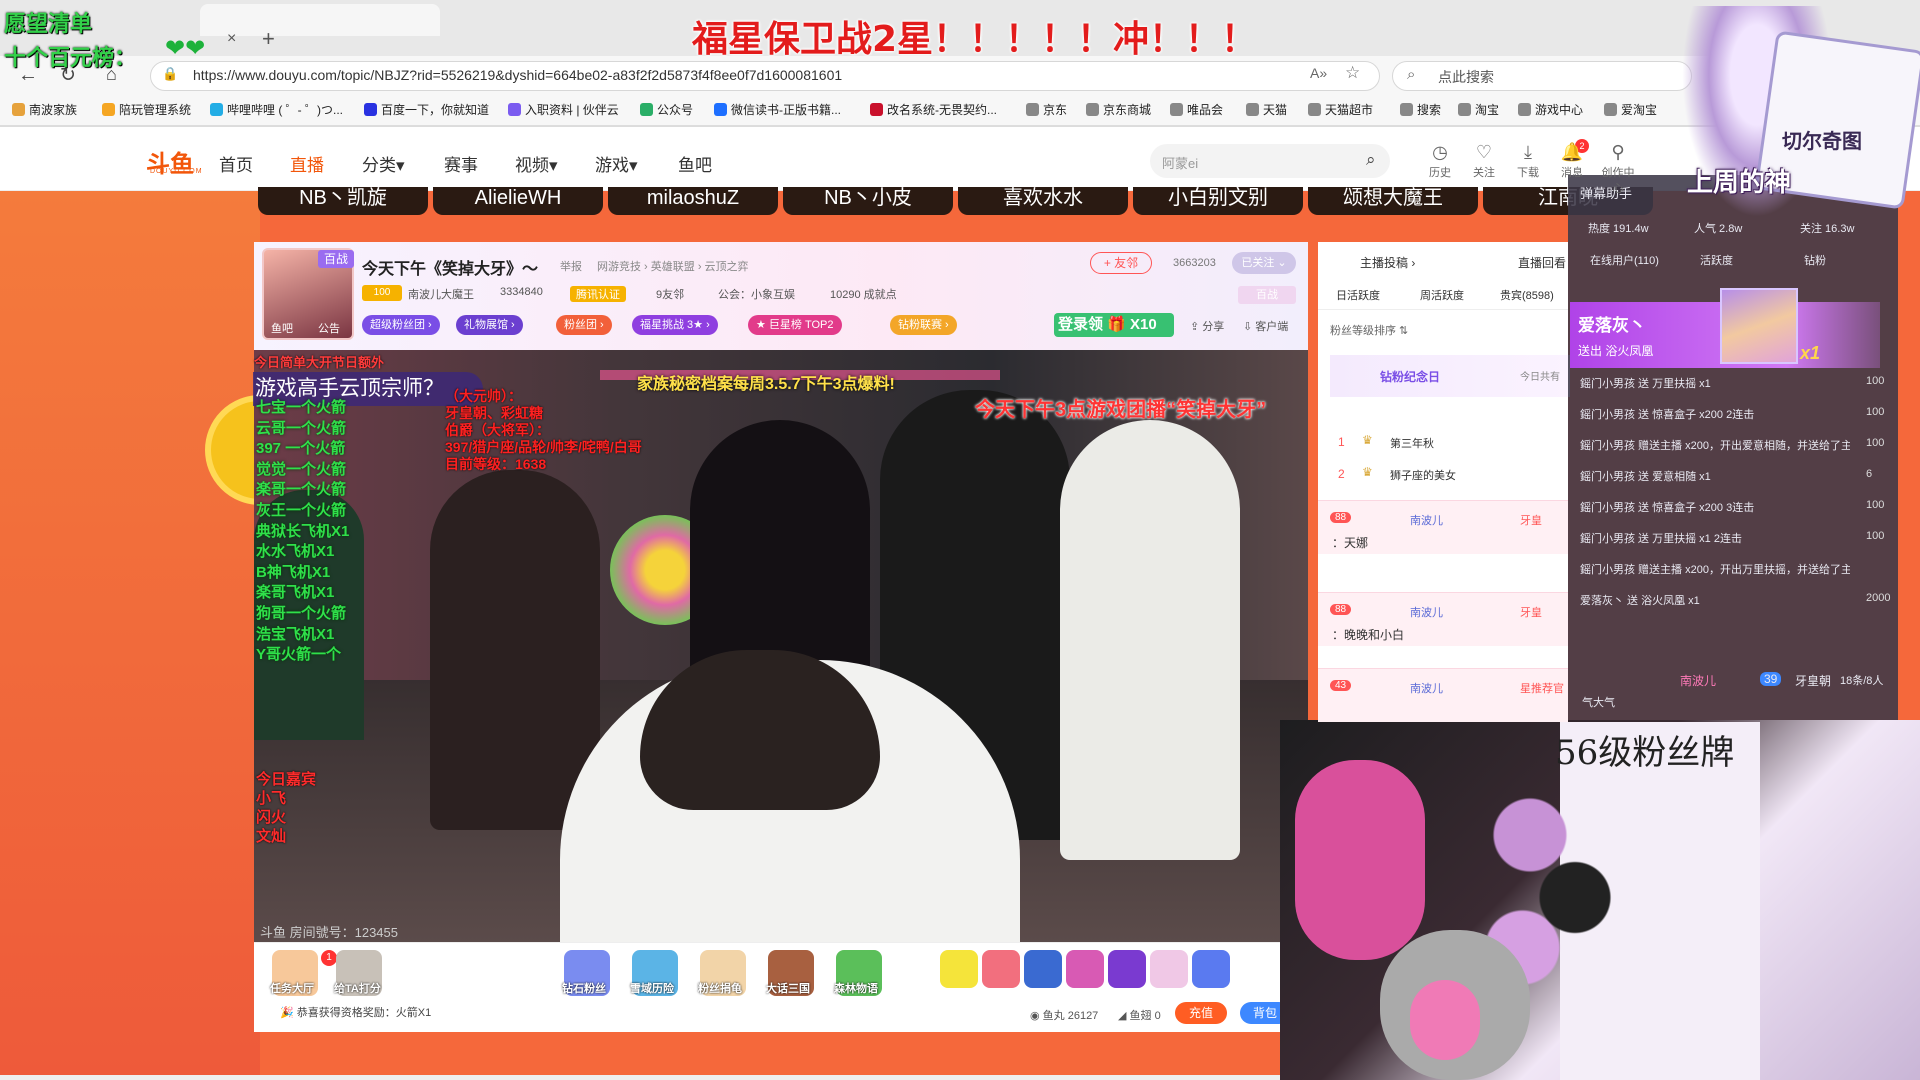 This screenshot has width=1920, height=1080. What do you see at coordinates (863, 294) in the screenshot?
I see `achievement-points: 10290 成就点` at bounding box center [863, 294].